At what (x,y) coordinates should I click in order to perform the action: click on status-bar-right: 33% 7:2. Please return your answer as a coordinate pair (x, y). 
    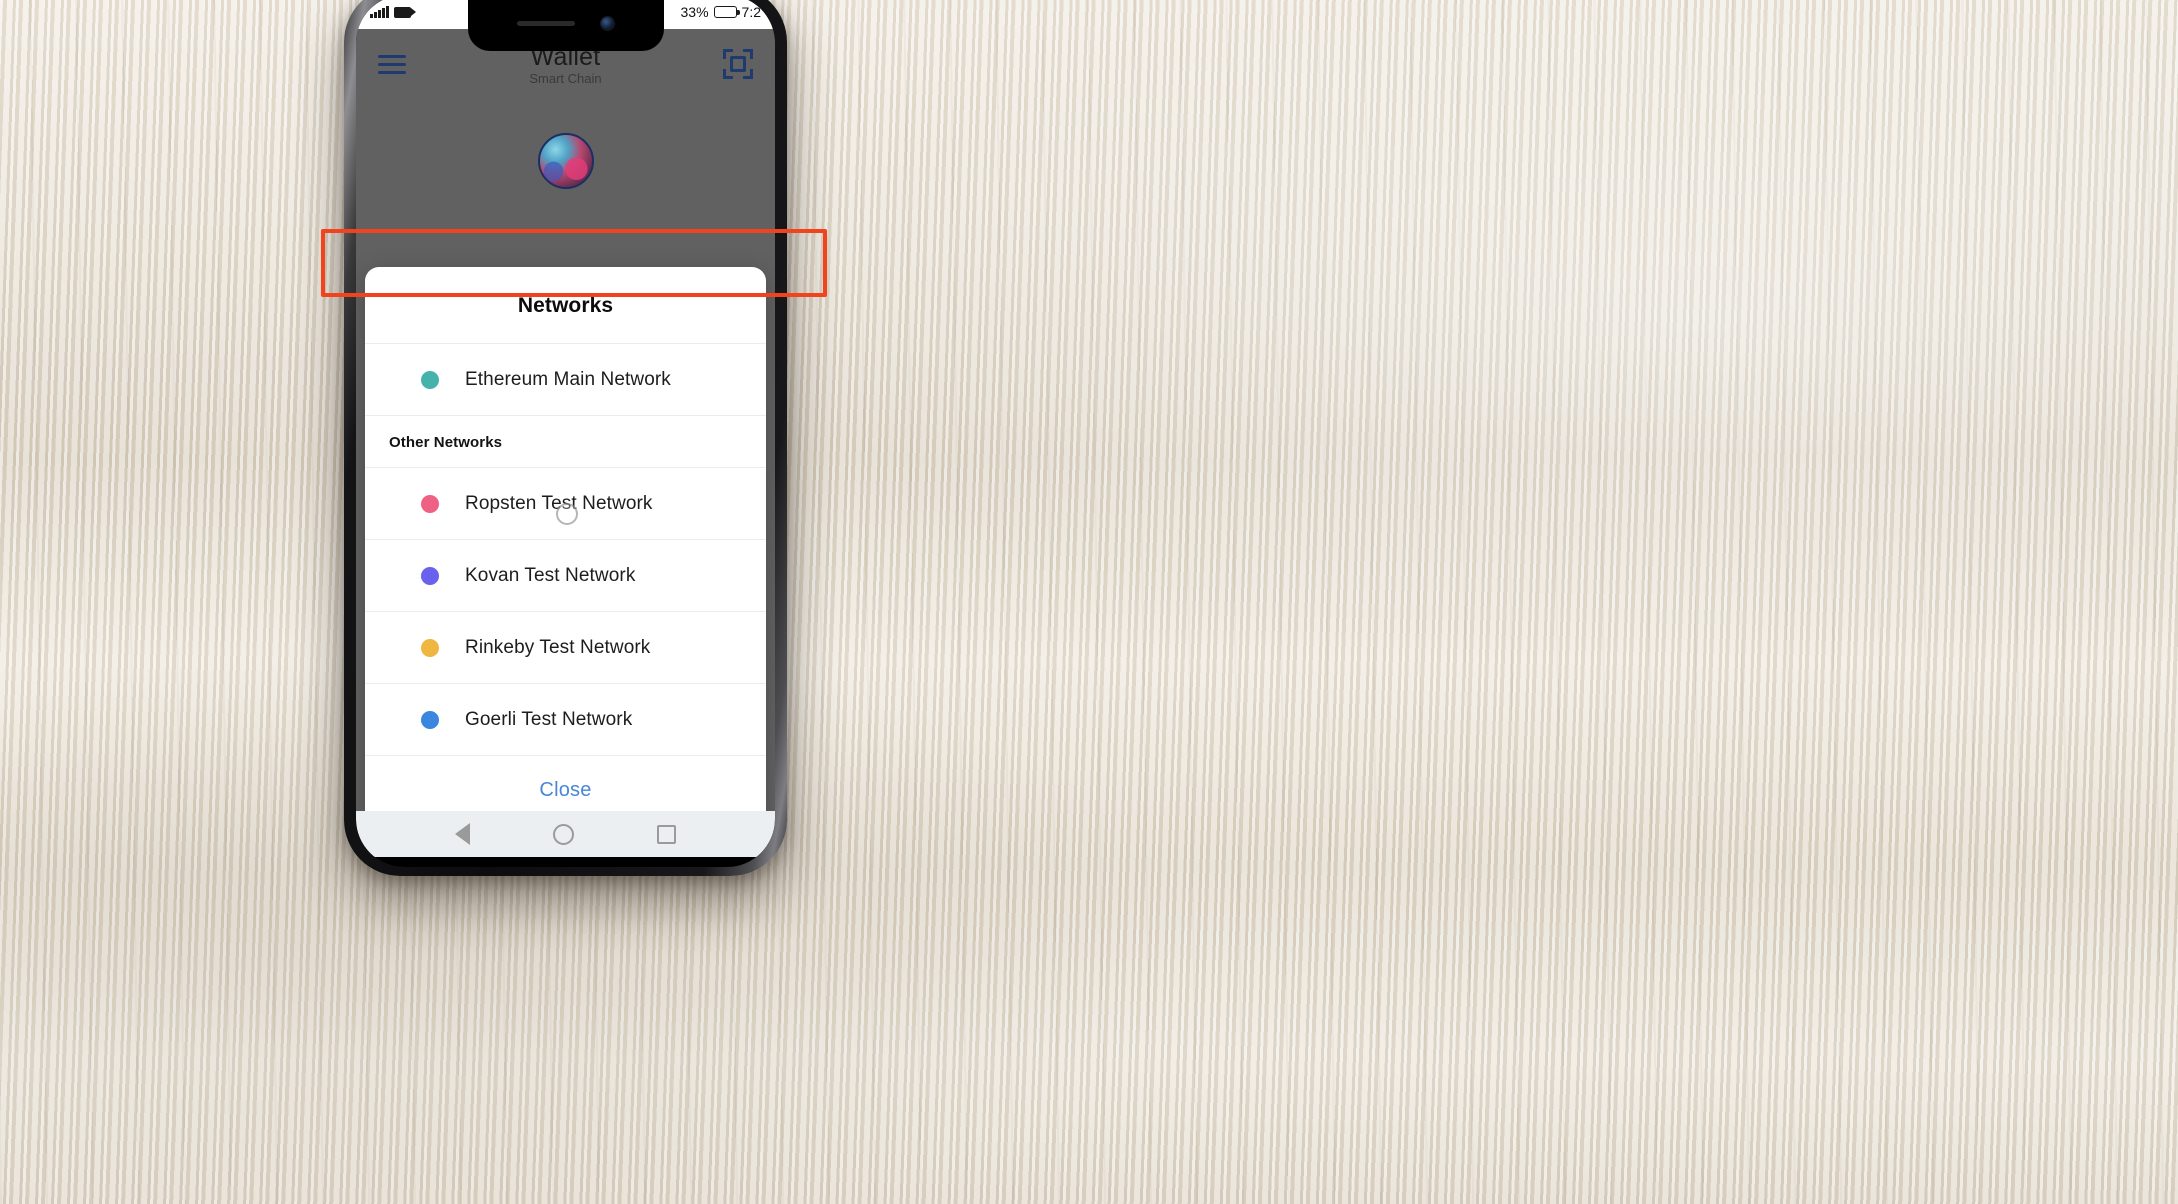
    Looking at the image, I should click on (721, 12).